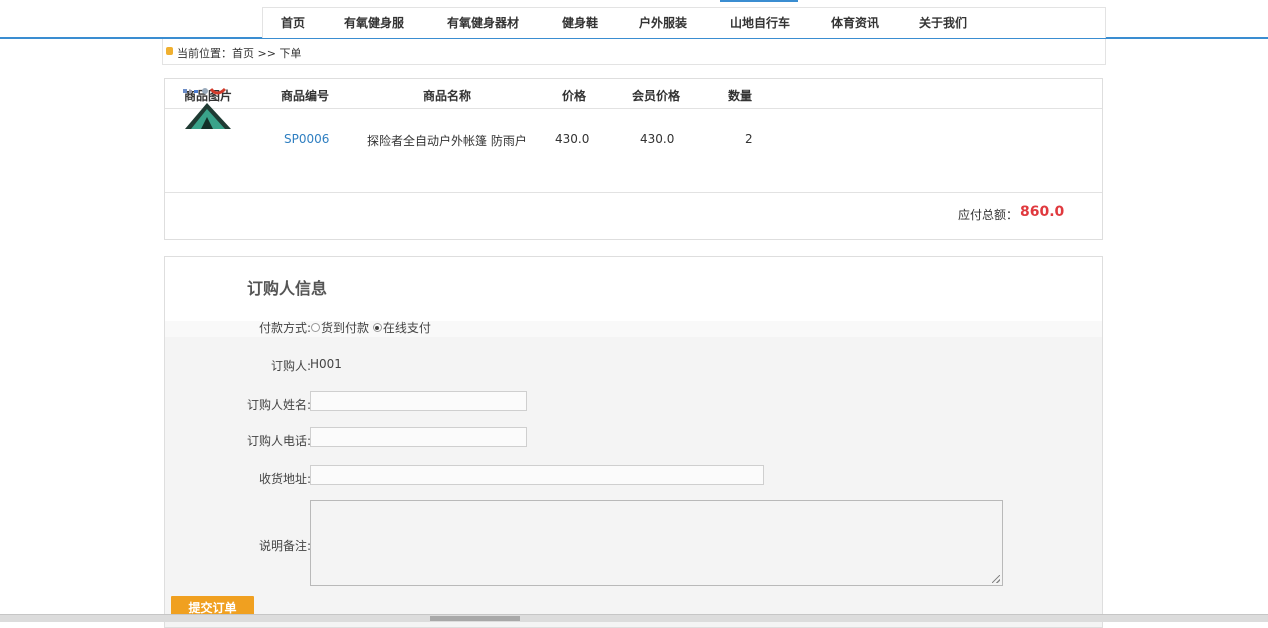 This screenshot has width=1268, height=628. I want to click on note-label: 说明备注:, so click(284, 546).